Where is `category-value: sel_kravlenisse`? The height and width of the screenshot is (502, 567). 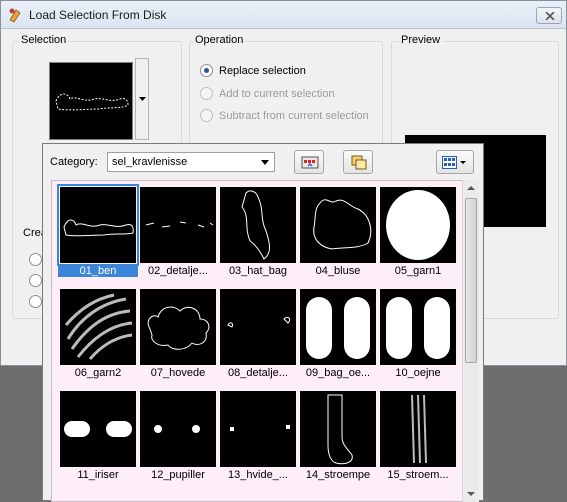 category-value: sel_kravlenisse is located at coordinates (150, 162).